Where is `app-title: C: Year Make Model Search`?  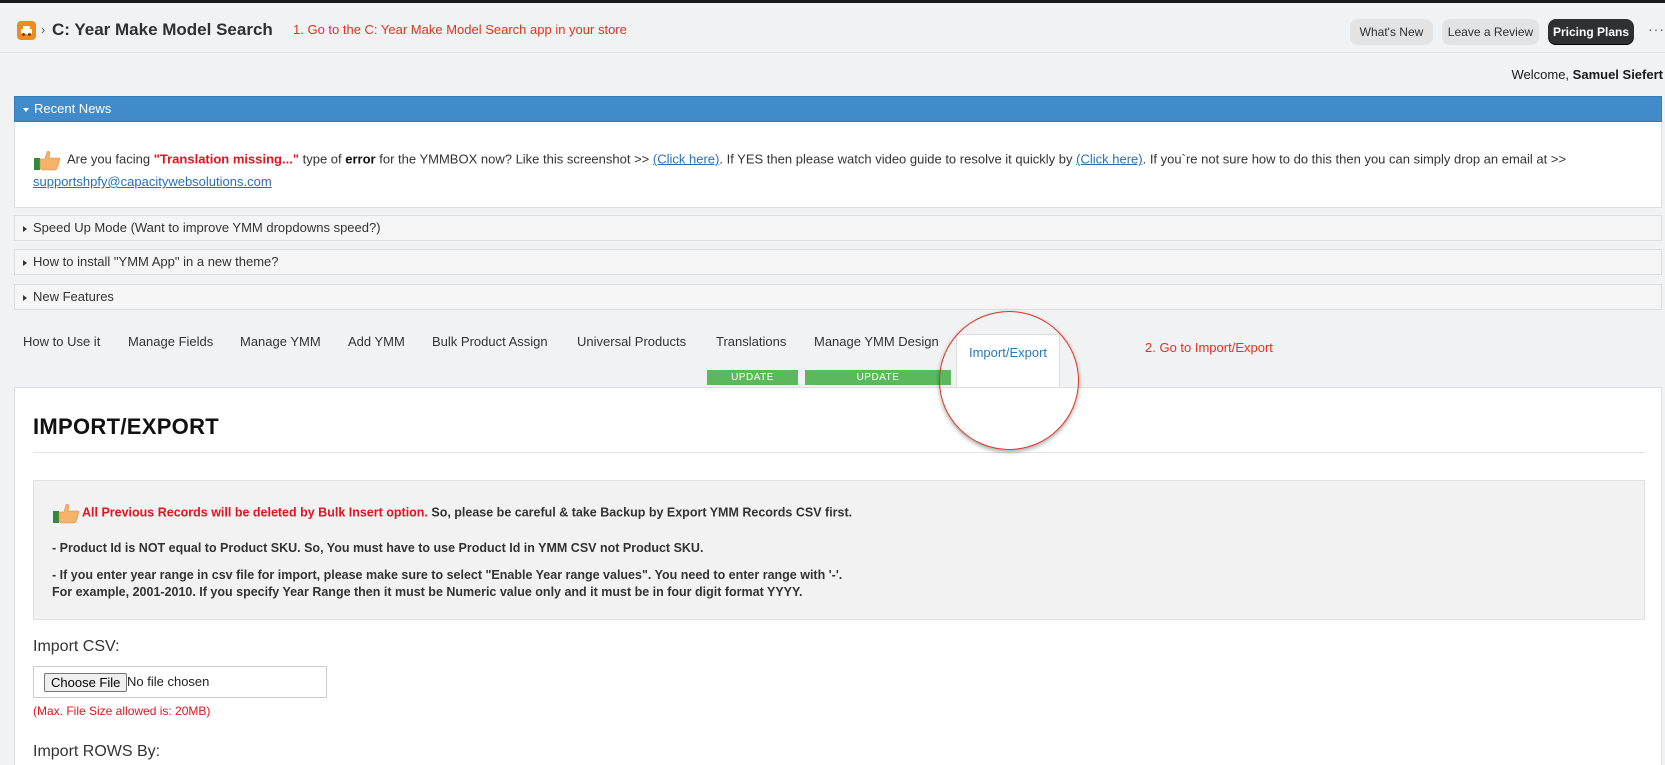 app-title: C: Year Make Model Search is located at coordinates (162, 29).